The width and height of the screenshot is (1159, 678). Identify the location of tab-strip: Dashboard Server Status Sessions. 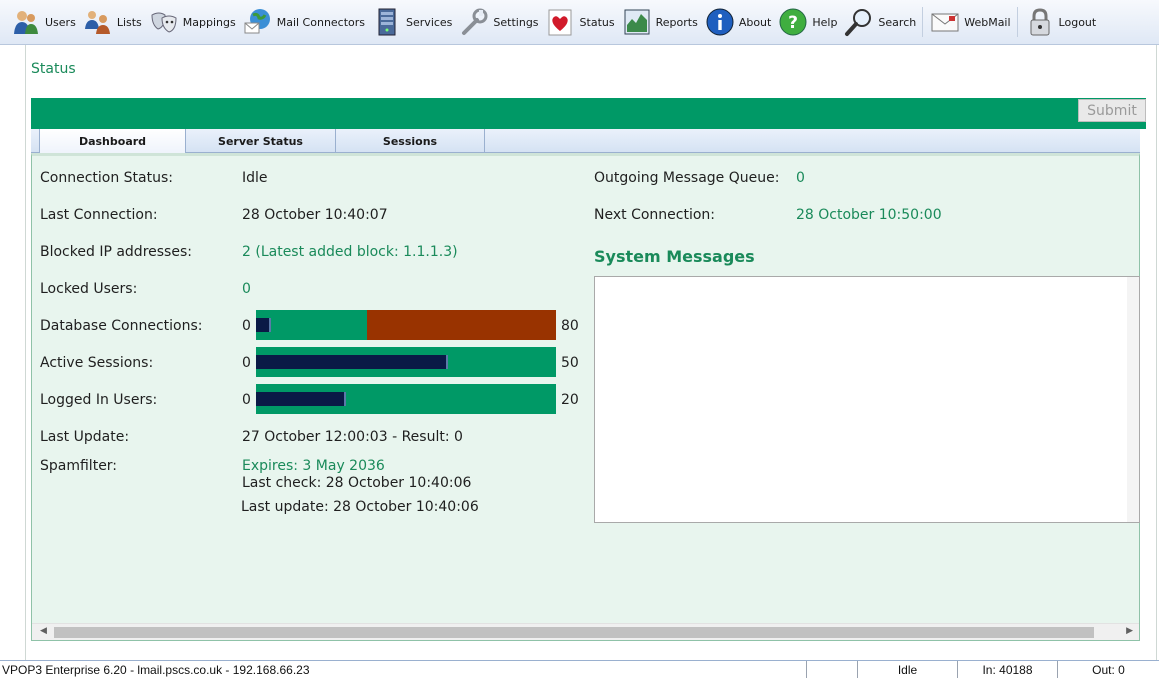
(585, 141).